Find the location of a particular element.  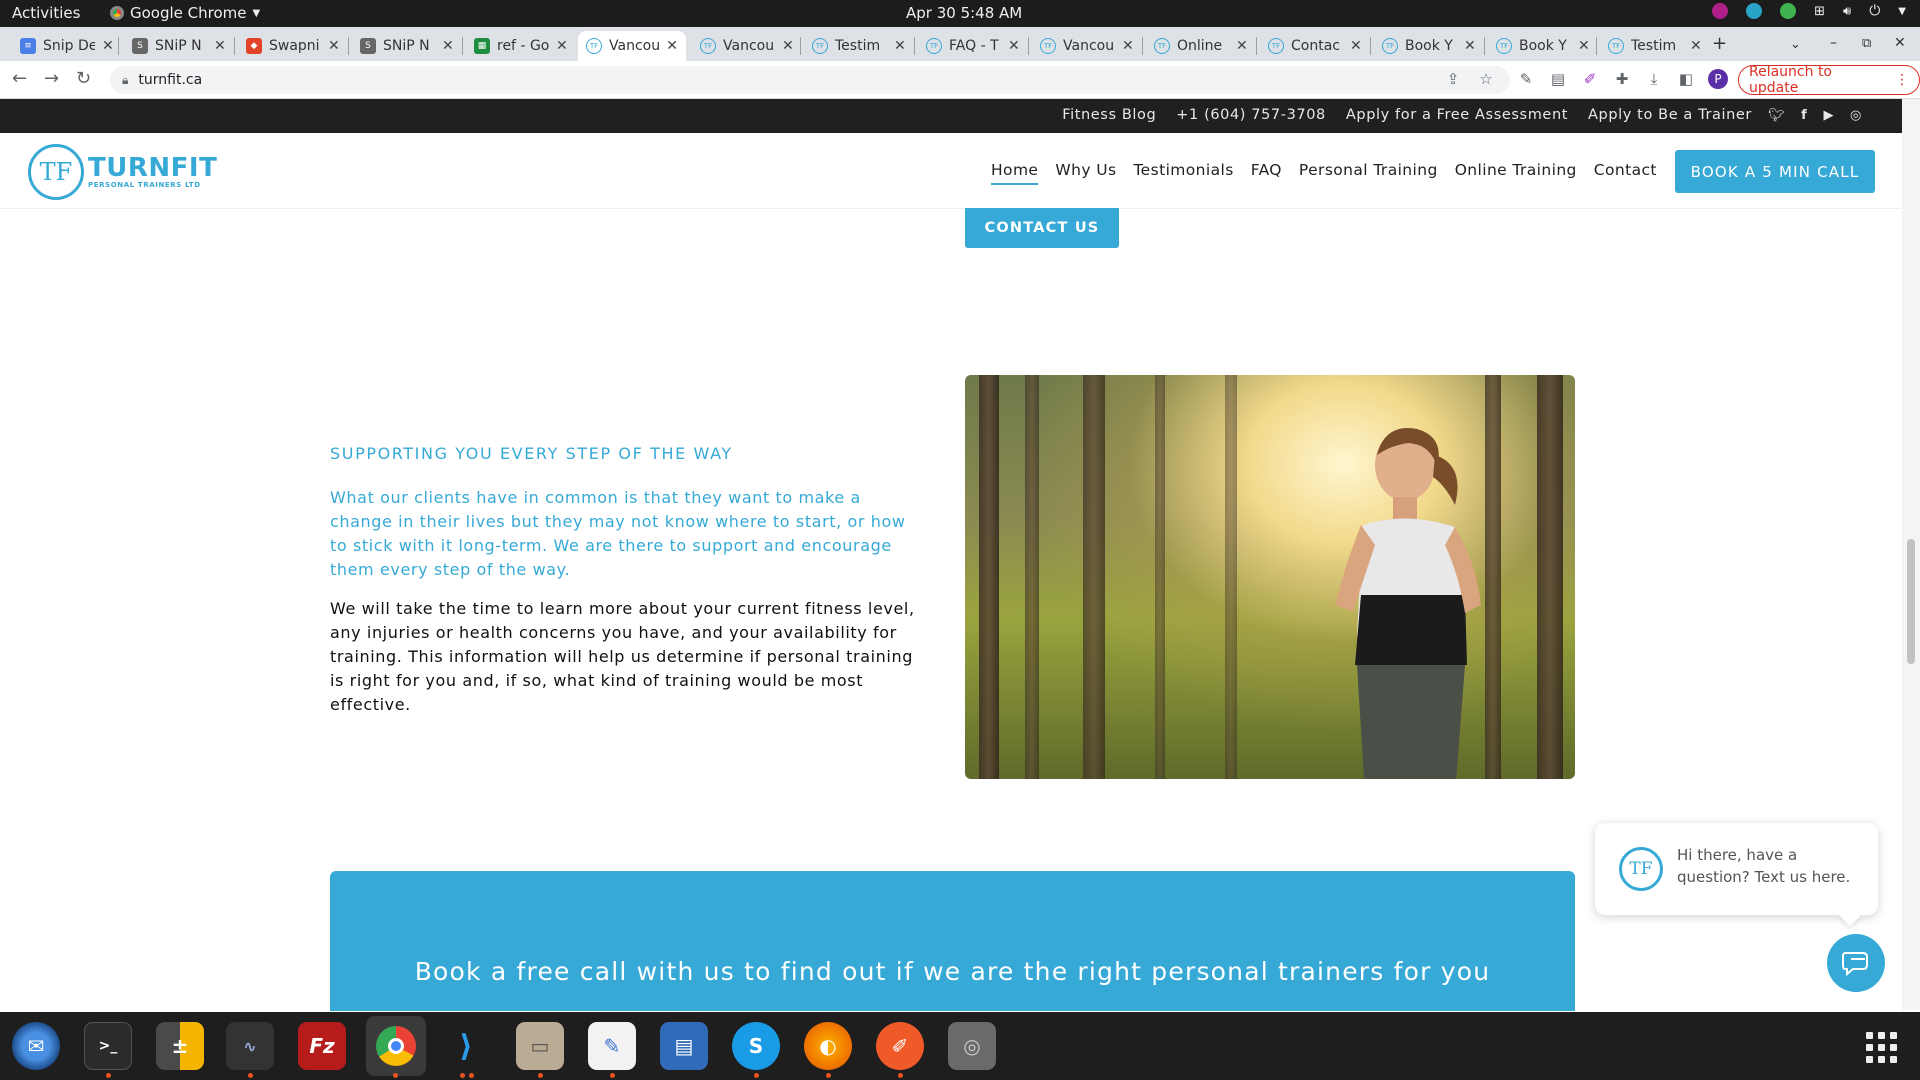

network-icon: ⊞ is located at coordinates (1819, 11).